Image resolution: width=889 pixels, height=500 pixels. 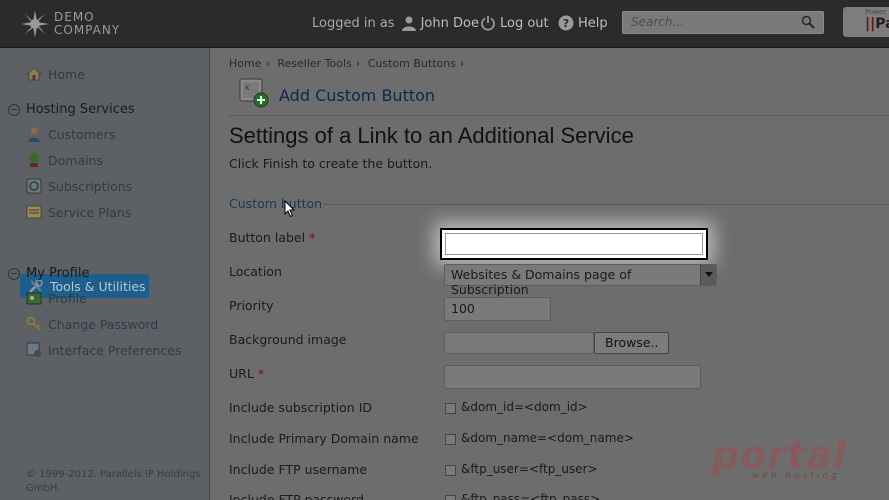 What do you see at coordinates (450, 408) in the screenshot?
I see `include-subscription-id-checkbox` at bounding box center [450, 408].